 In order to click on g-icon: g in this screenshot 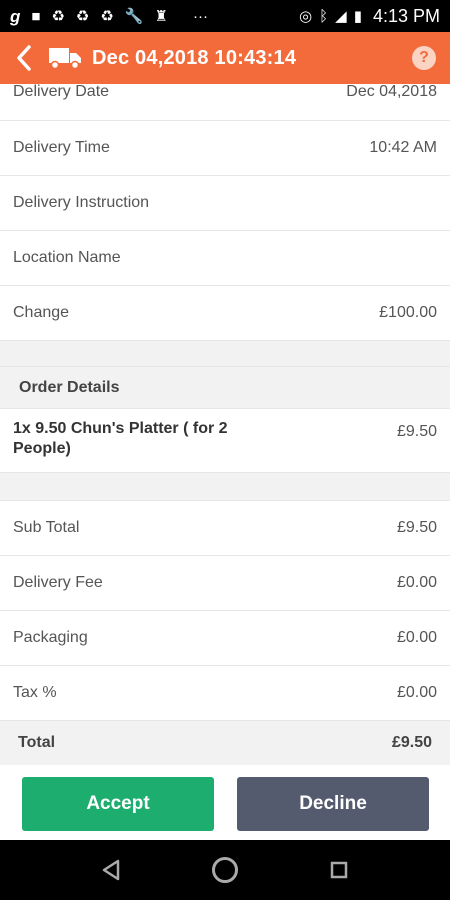, I will do `click(15, 16)`.